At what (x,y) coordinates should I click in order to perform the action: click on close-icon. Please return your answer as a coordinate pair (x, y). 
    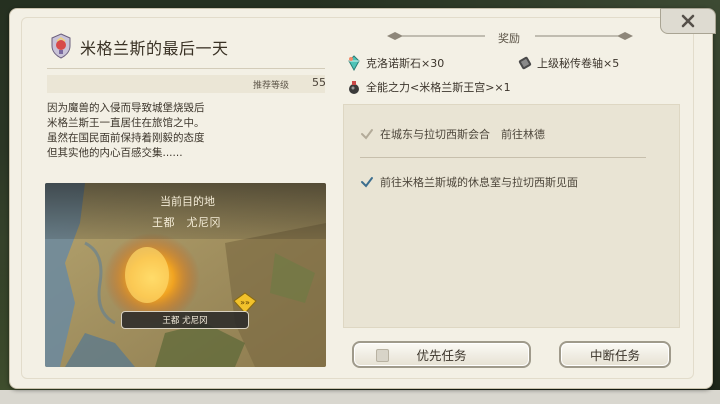
    Looking at the image, I should click on (688, 21).